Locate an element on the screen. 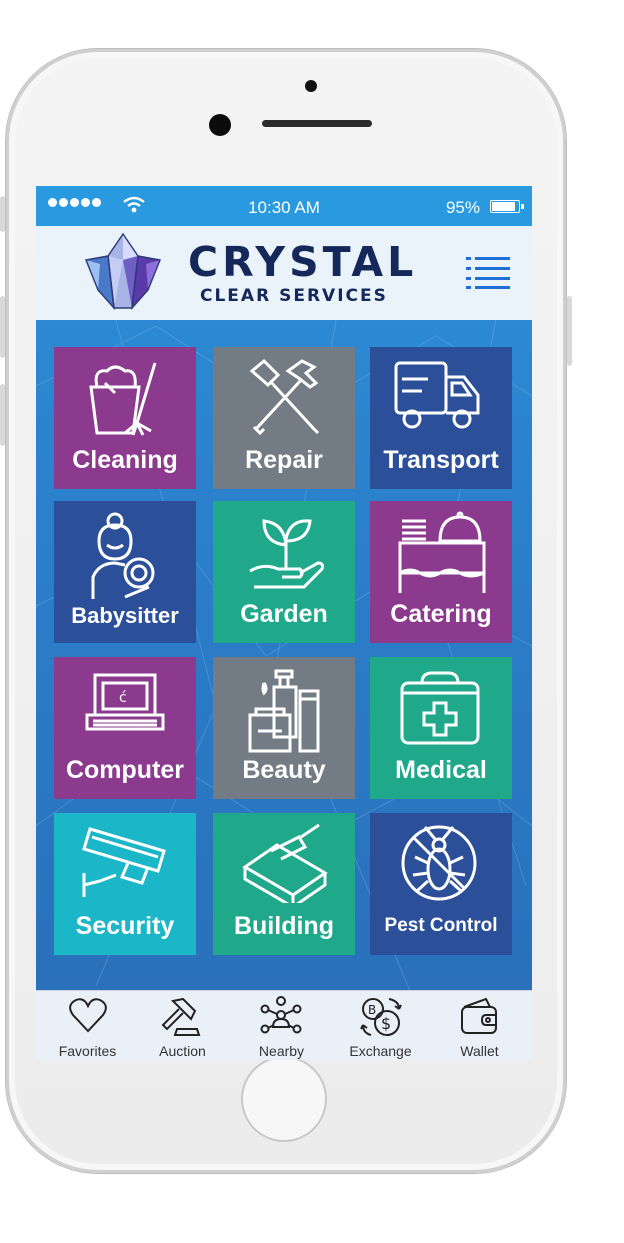  service-tile-computer: ć Computer is located at coordinates (125, 728).